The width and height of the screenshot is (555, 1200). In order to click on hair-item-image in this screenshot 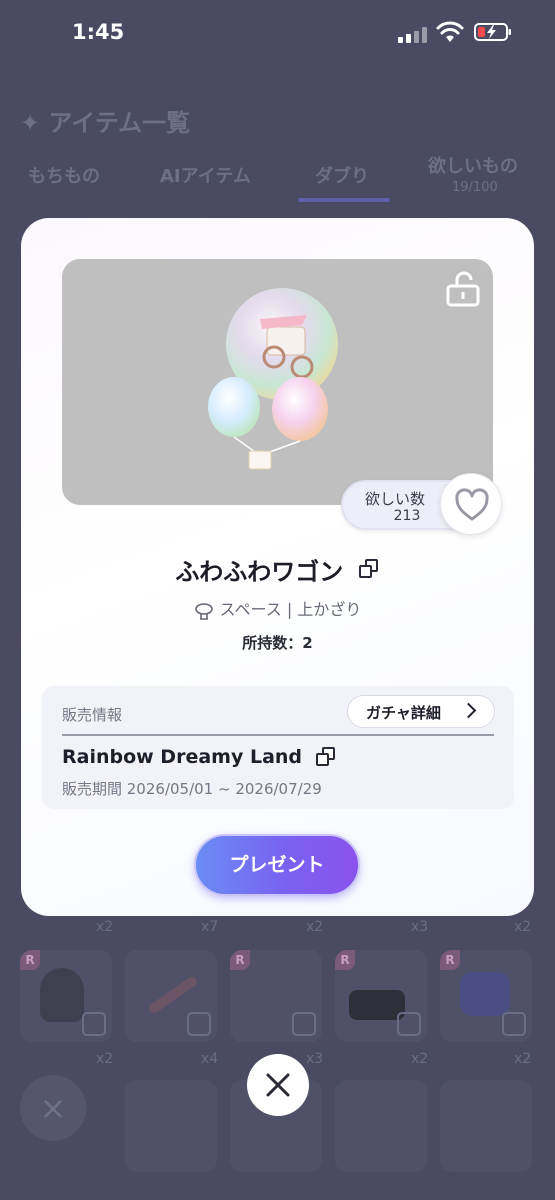, I will do `click(62, 995)`.